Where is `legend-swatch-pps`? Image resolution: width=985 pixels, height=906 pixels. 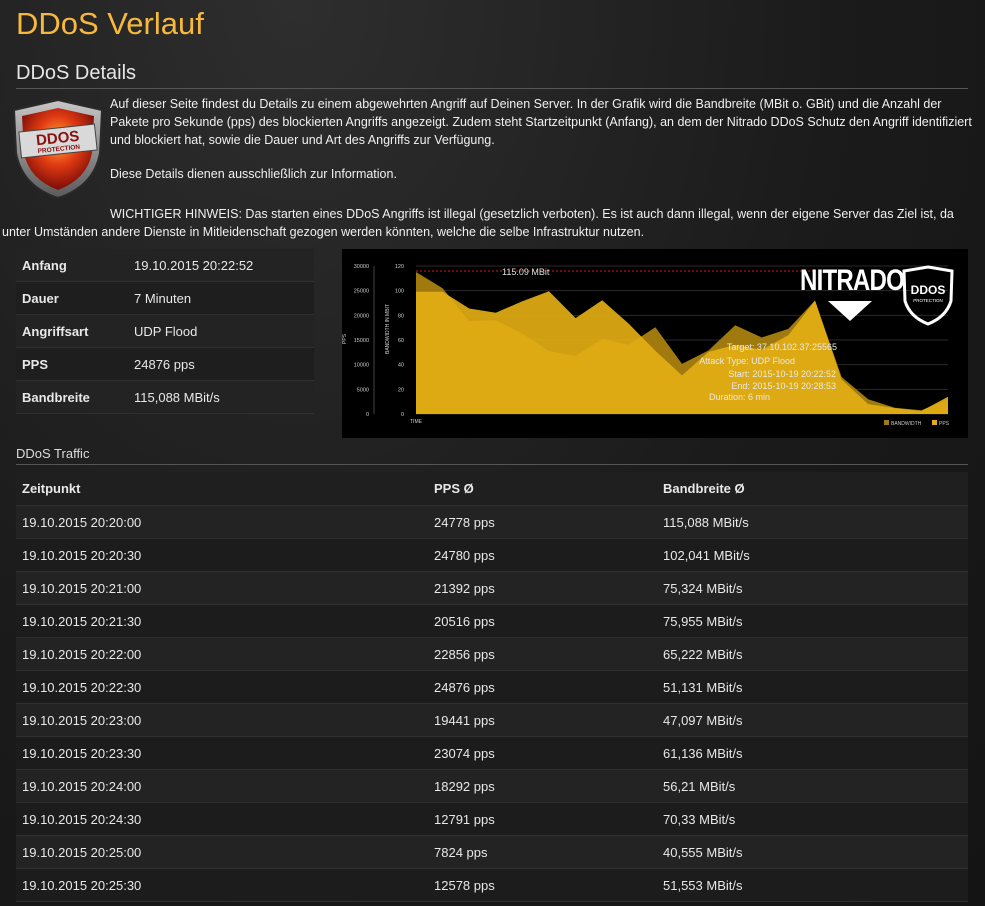
legend-swatch-pps is located at coordinates (934, 422).